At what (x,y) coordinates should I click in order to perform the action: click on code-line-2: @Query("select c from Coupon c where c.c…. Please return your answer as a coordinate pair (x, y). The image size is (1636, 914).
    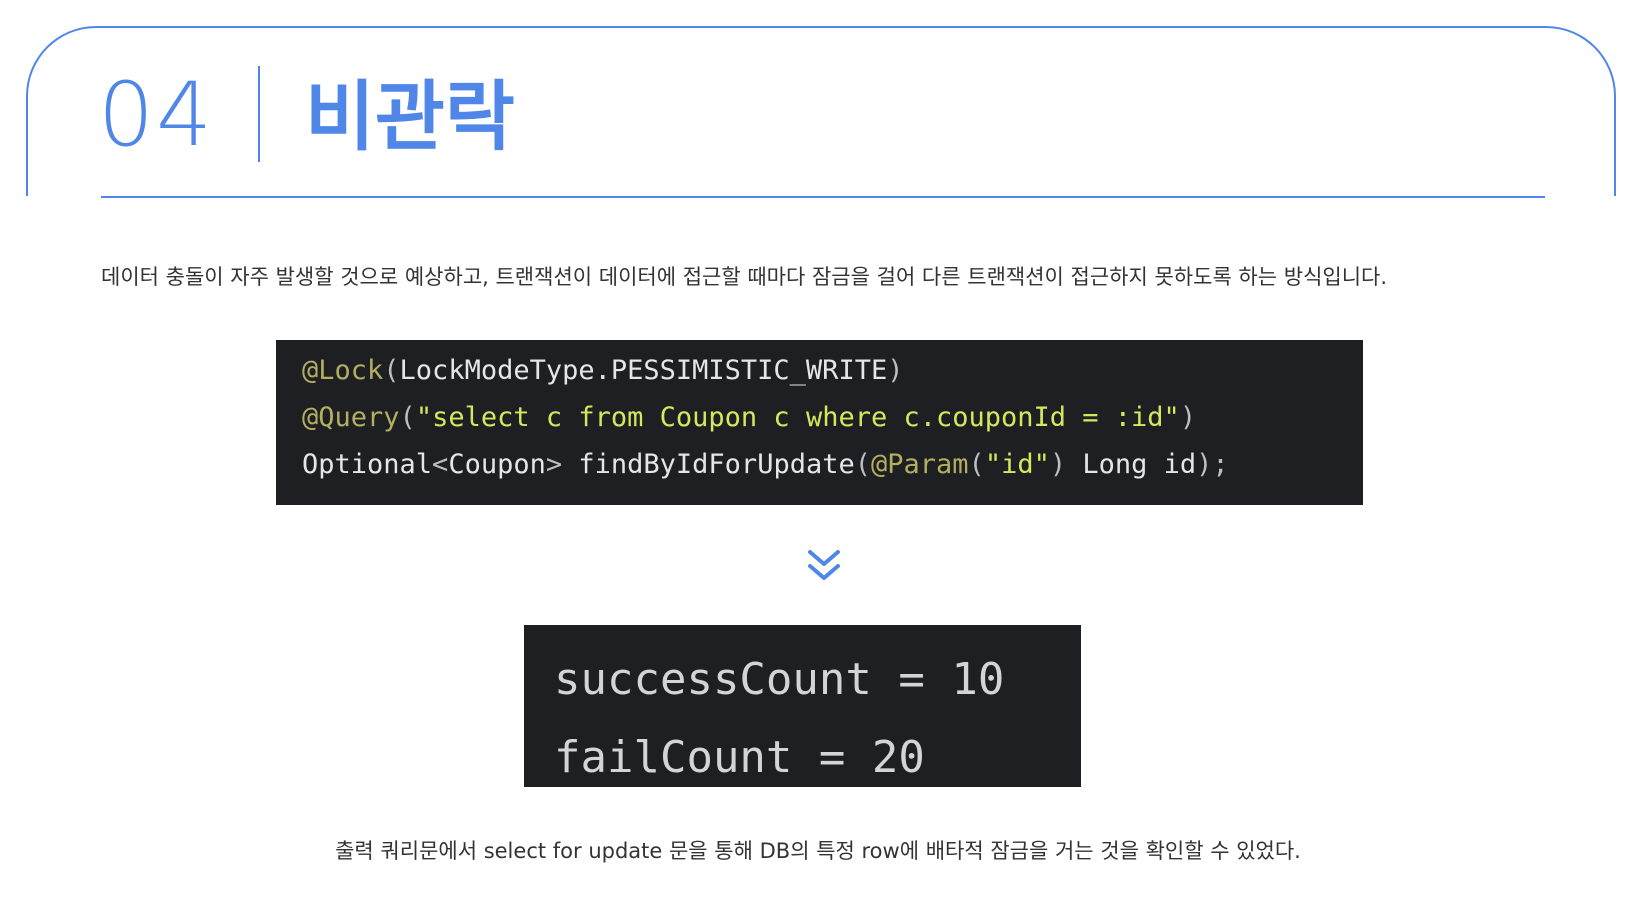
    Looking at the image, I should click on (832, 417).